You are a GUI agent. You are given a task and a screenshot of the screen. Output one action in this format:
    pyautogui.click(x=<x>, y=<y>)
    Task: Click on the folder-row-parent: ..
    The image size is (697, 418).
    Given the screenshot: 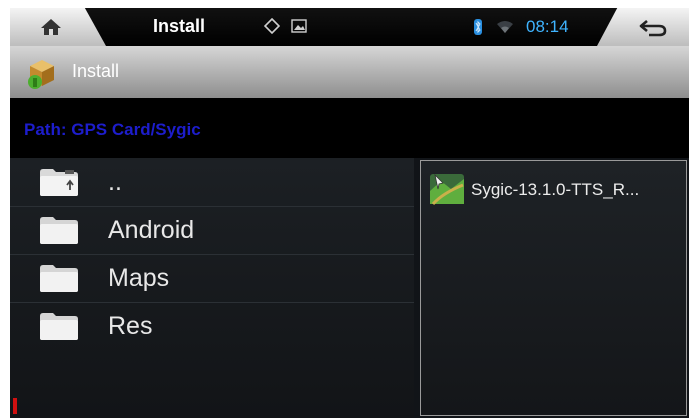 What is the action you would take?
    pyautogui.click(x=212, y=182)
    